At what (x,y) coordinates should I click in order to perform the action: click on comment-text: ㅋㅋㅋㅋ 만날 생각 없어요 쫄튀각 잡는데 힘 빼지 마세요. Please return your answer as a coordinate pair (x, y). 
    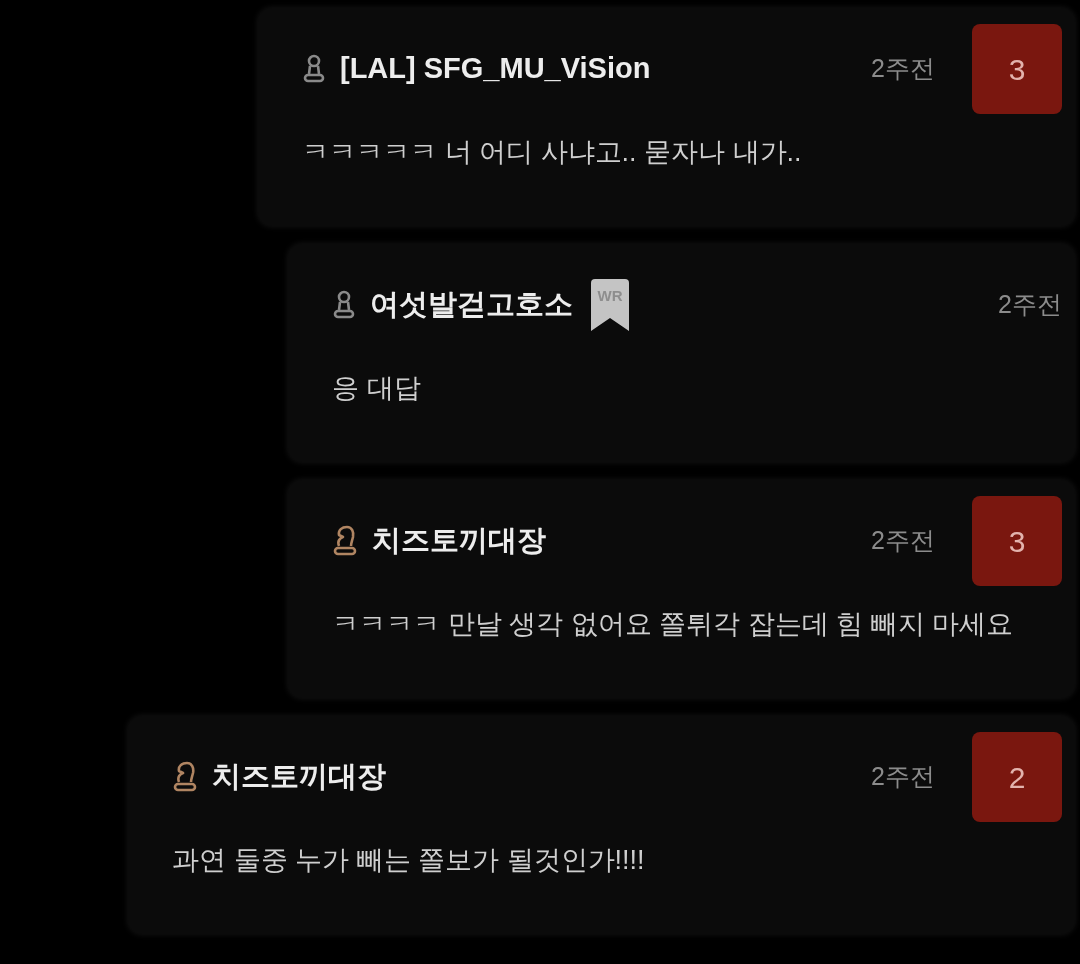
    Looking at the image, I should click on (673, 624).